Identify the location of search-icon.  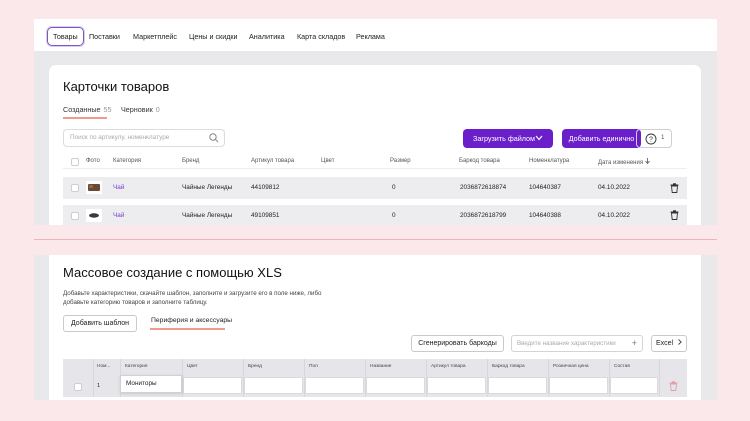
(214, 138).